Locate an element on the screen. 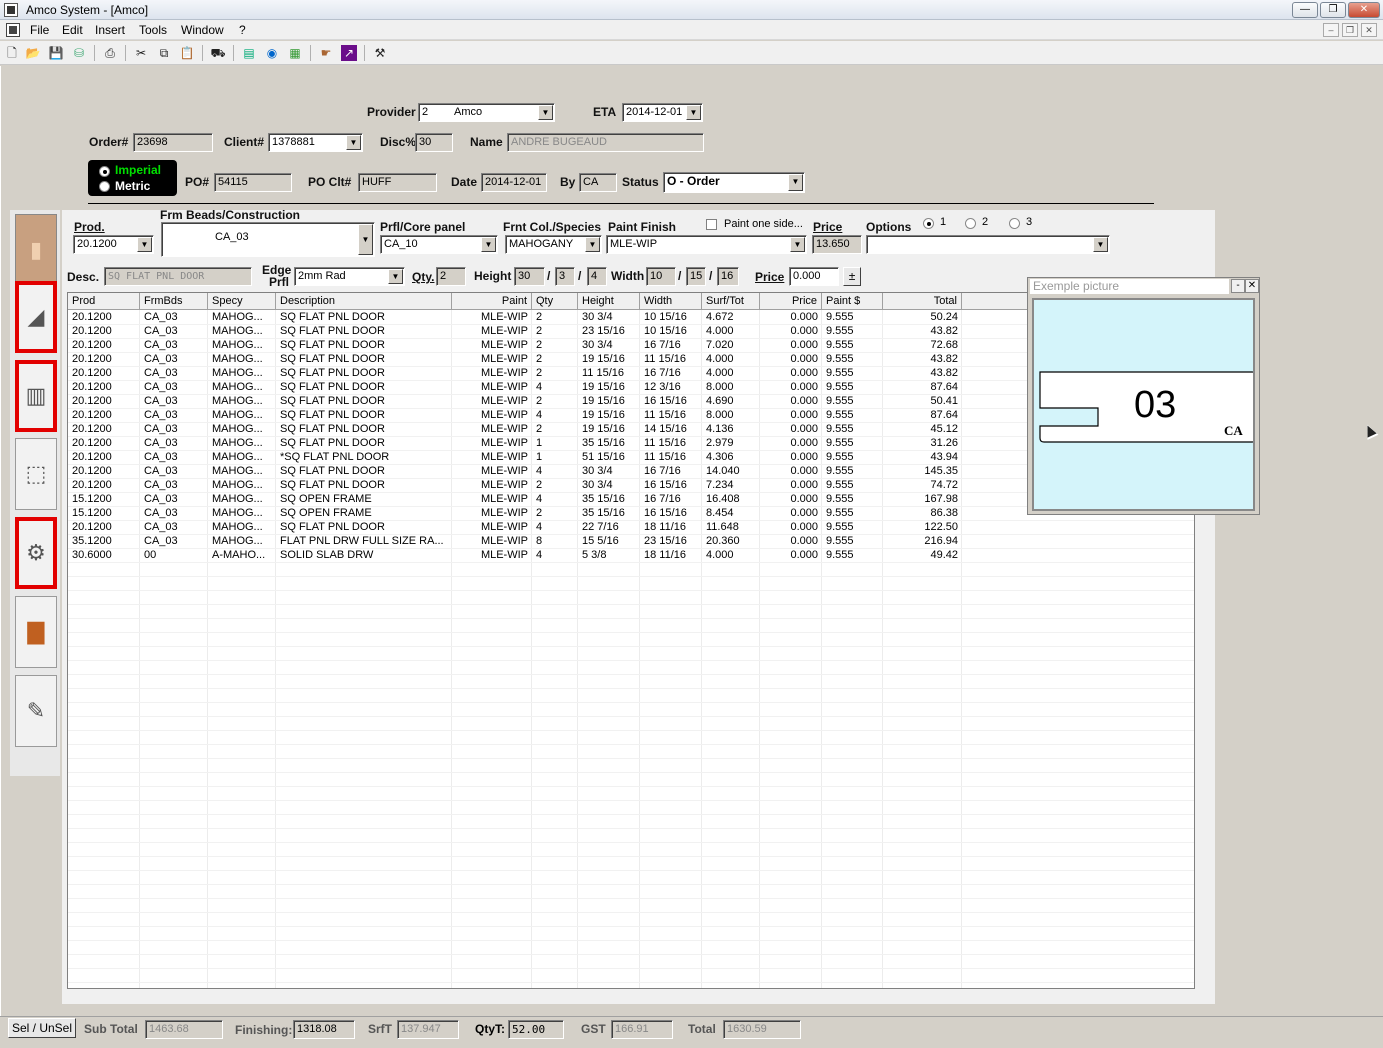 The width and height of the screenshot is (1383, 1048). calculator-icon: ▦ is located at coordinates (295, 53).